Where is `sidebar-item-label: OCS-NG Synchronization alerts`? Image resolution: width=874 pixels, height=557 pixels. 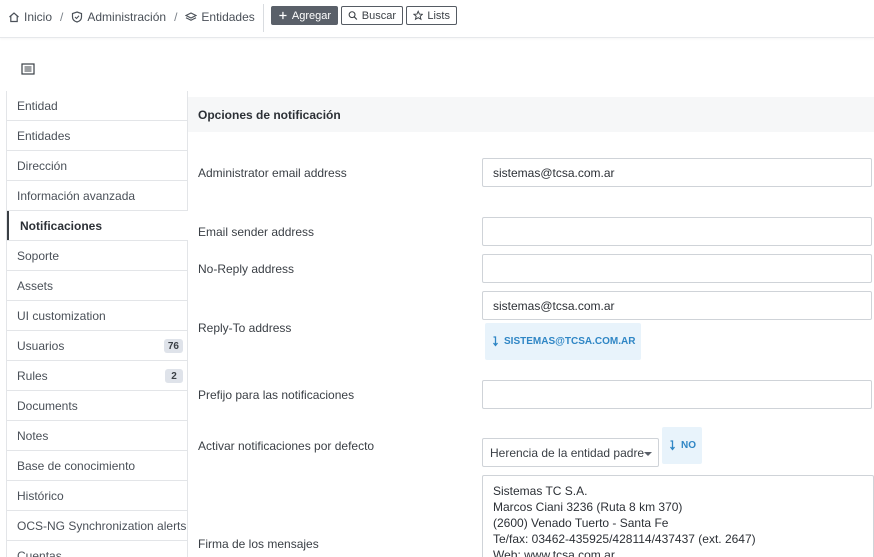 sidebar-item-label: OCS-NG Synchronization alerts is located at coordinates (102, 525).